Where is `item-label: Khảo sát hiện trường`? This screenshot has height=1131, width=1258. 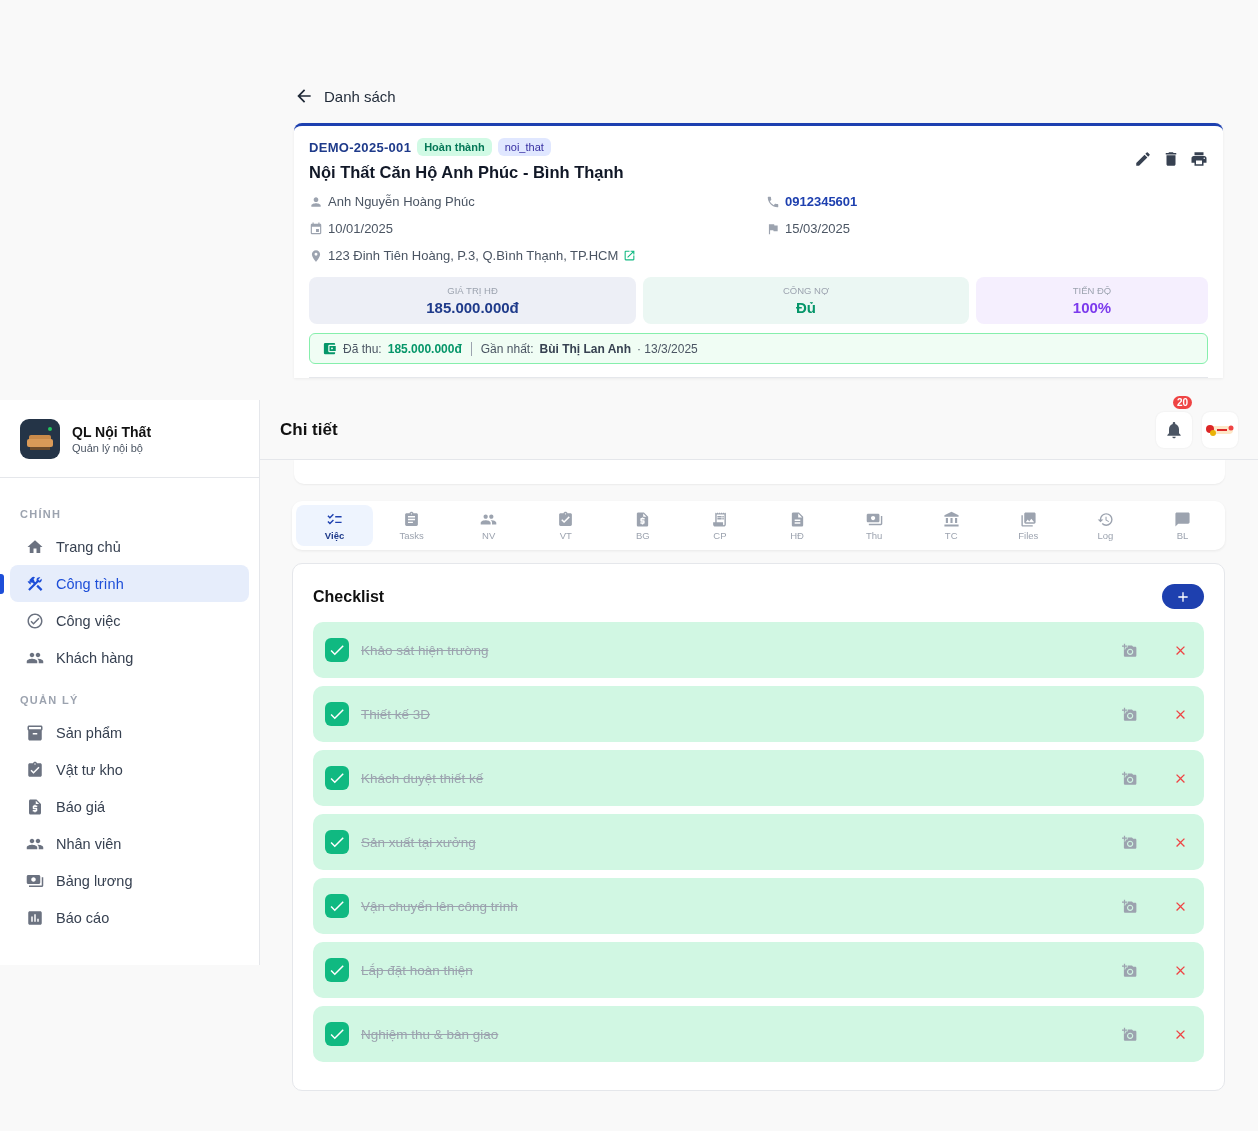
item-label: Khảo sát hiện trường is located at coordinates (425, 650).